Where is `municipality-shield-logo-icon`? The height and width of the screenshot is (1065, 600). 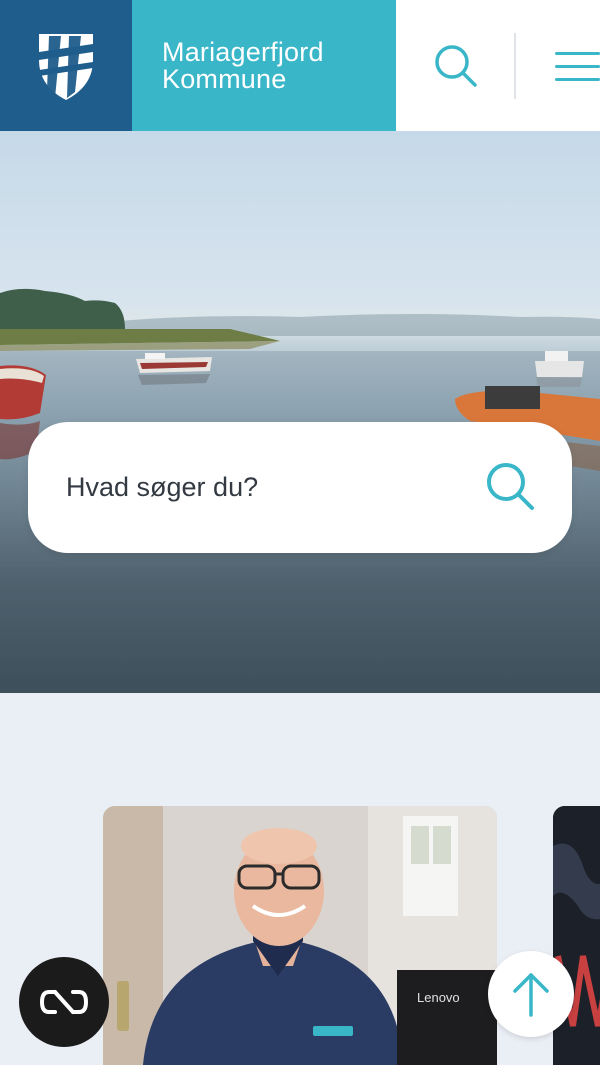 municipality-shield-logo-icon is located at coordinates (66, 66).